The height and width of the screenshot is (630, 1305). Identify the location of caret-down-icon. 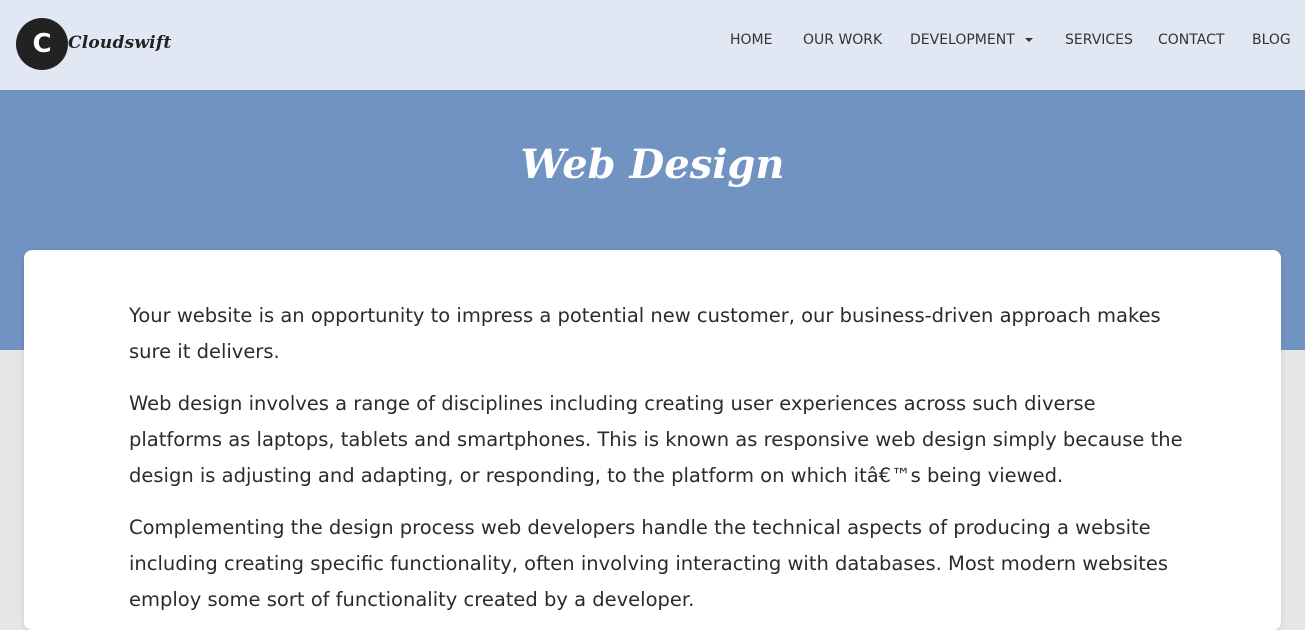
(1029, 40).